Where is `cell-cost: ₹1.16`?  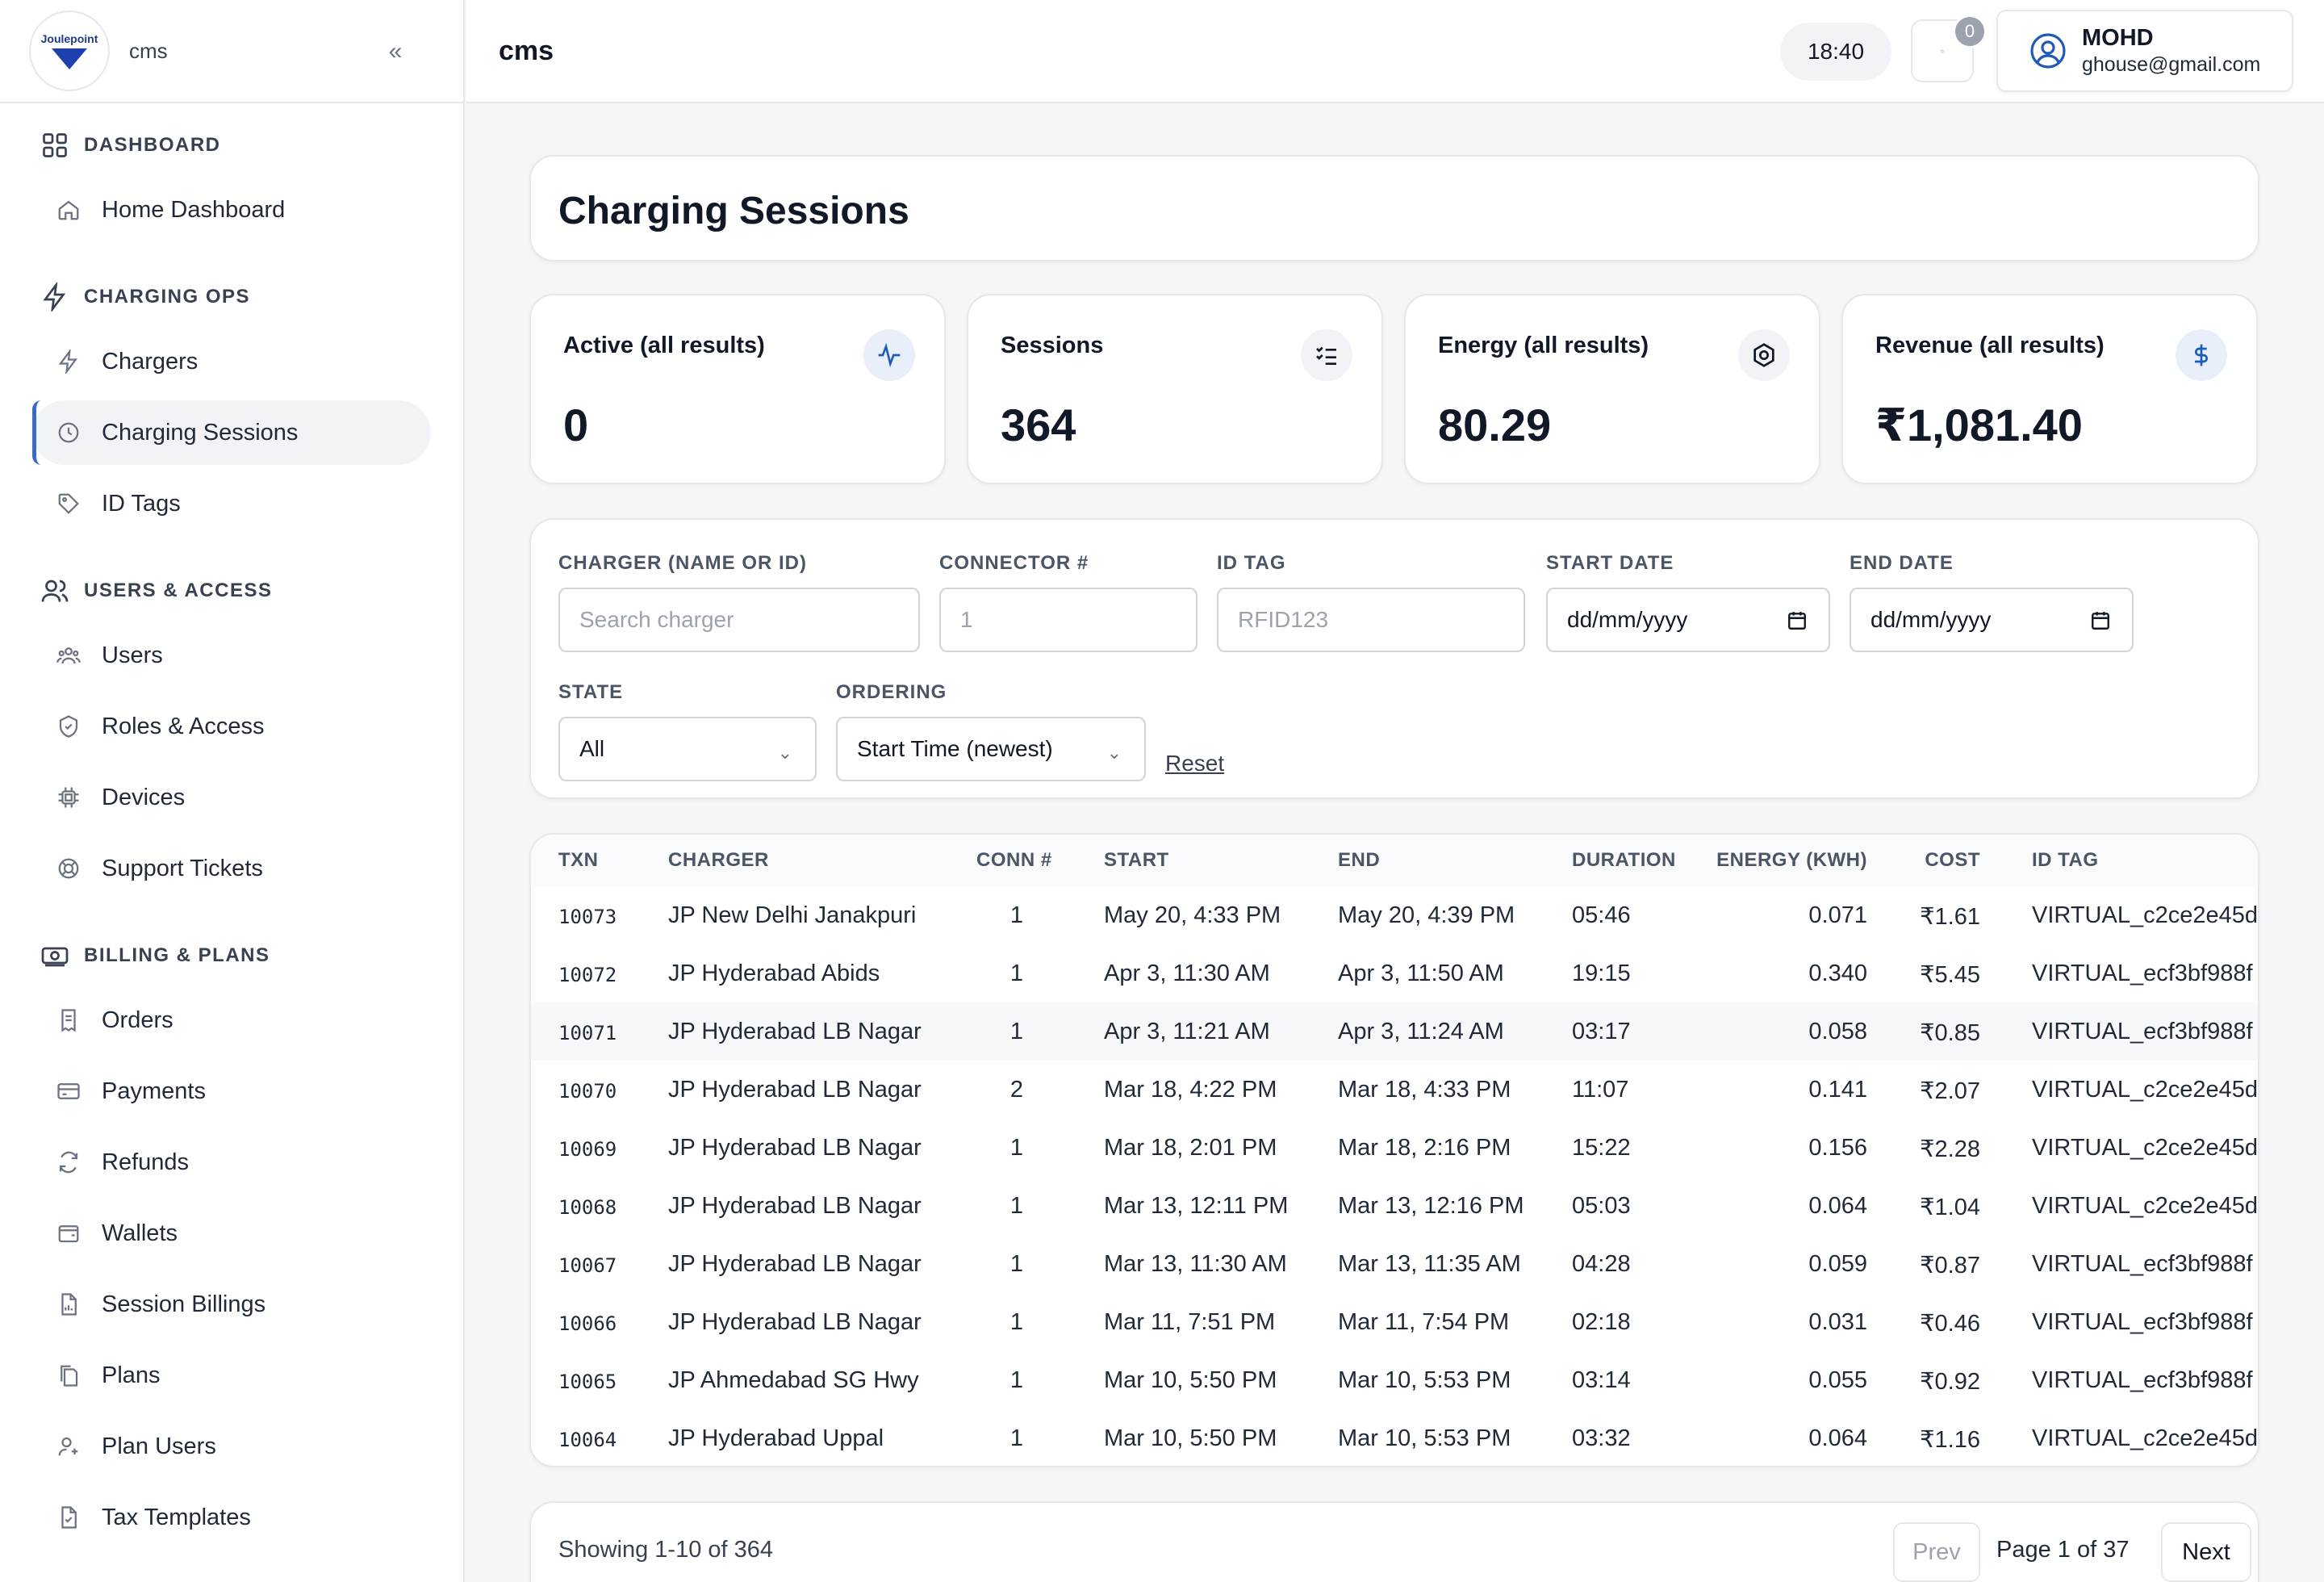
cell-cost: ₹1.16 is located at coordinates (1950, 1440).